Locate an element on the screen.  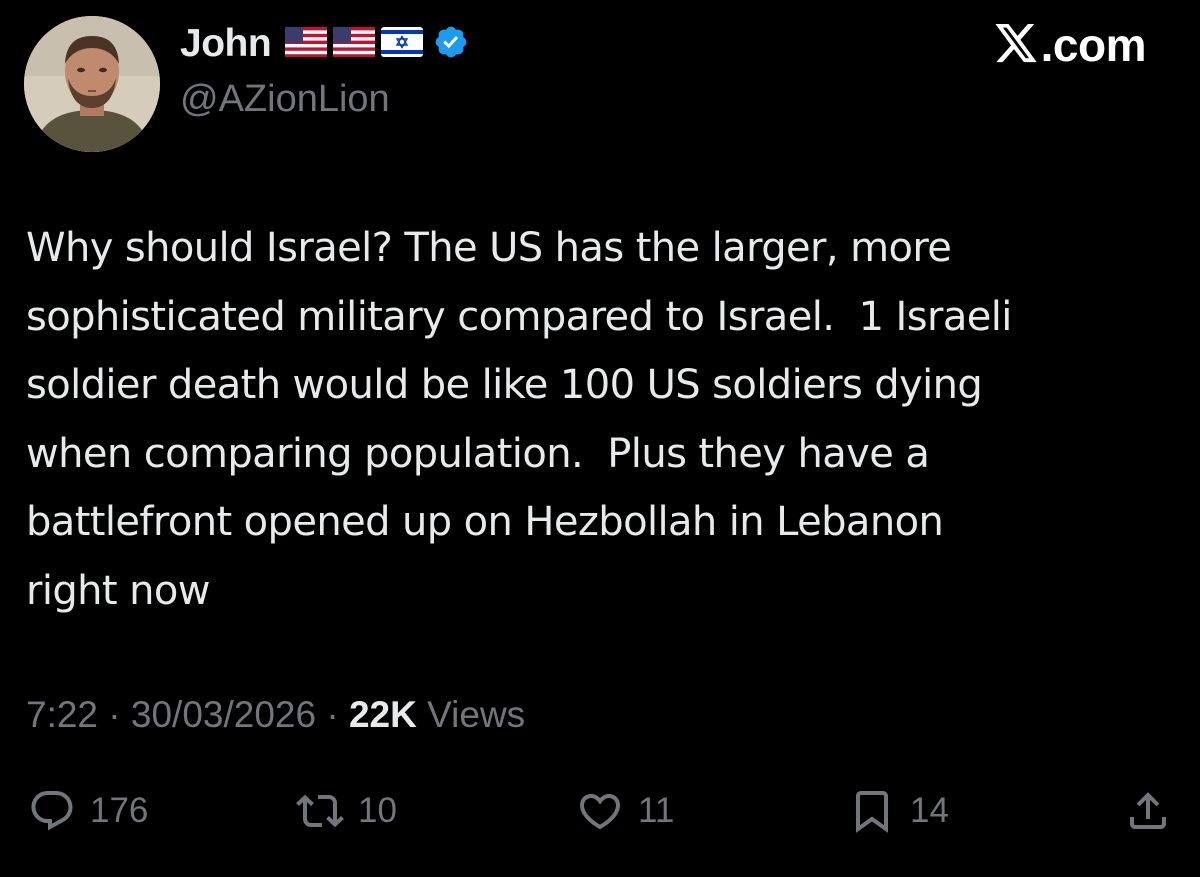
share-icon is located at coordinates (1148, 810).